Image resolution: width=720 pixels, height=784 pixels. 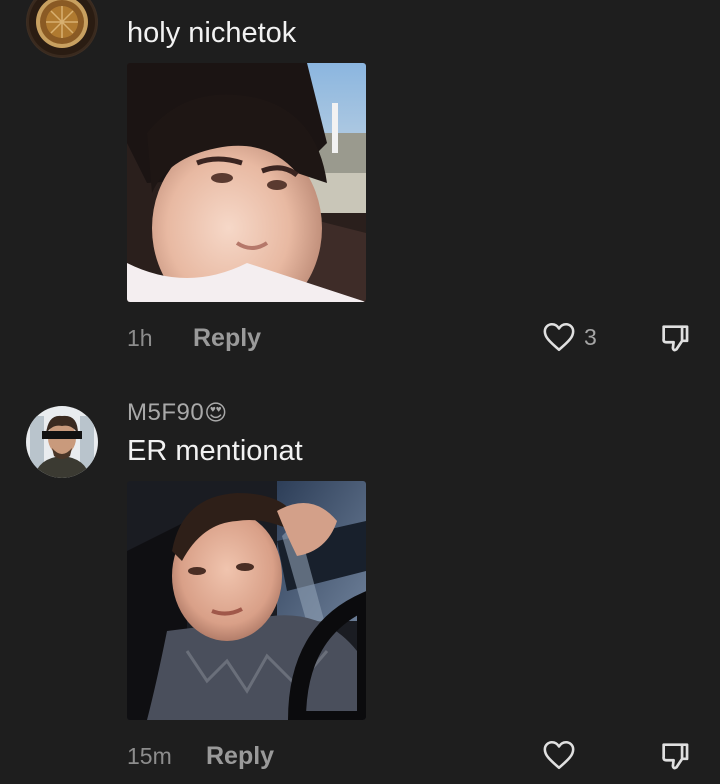 I want to click on tea-cup-avatar-icon, so click(x=62, y=29).